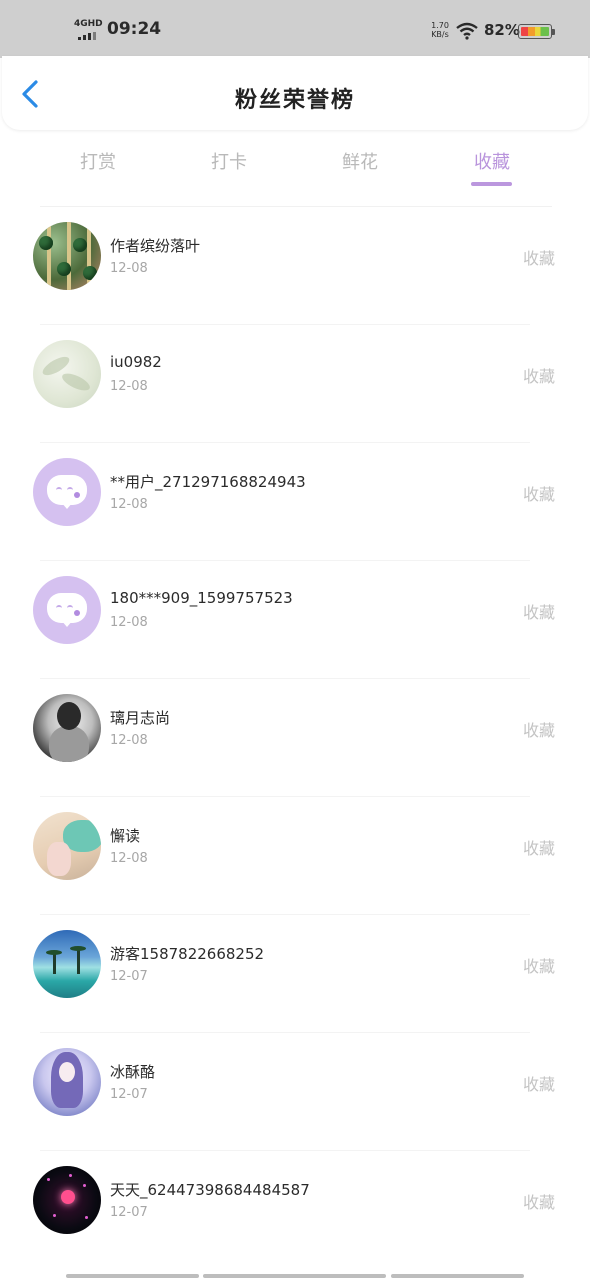 Image resolution: width=590 pixels, height=1280 pixels. I want to click on list-item: 游客1587822668252 12-07 收藏, so click(295, 974).